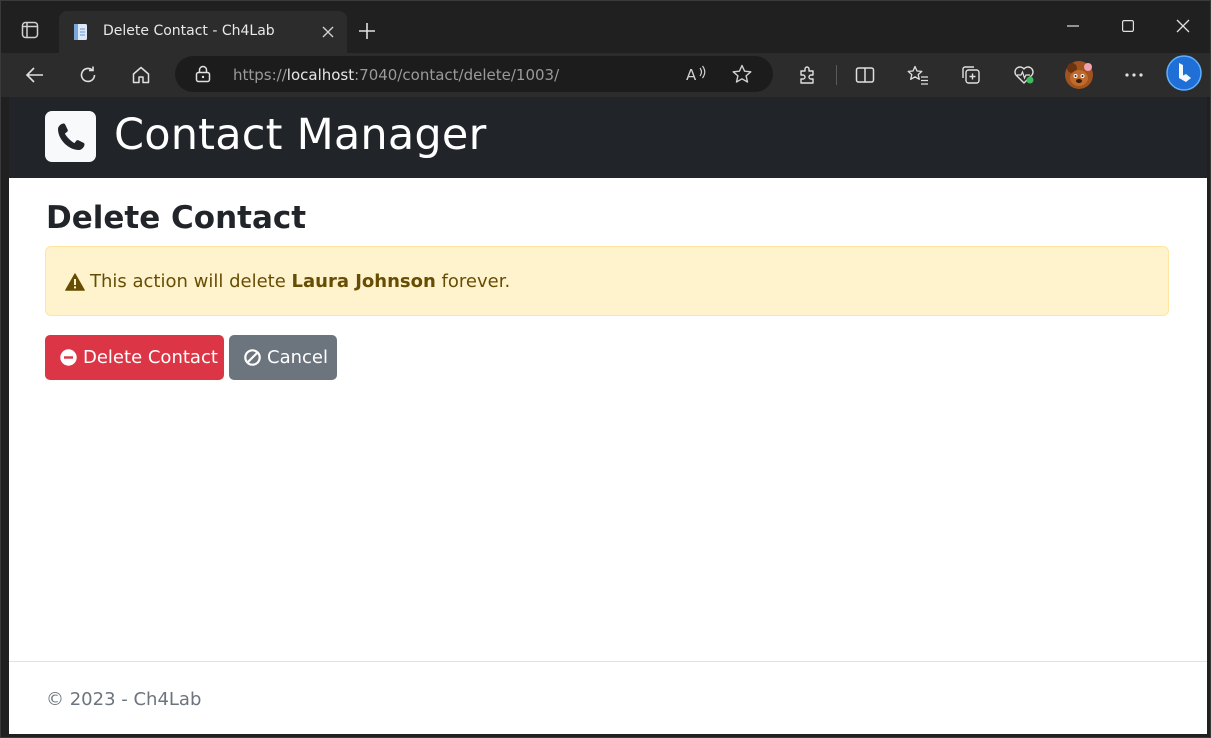  Describe the element at coordinates (1024, 75) in the screenshot. I see `browser-essentials-icon` at that location.